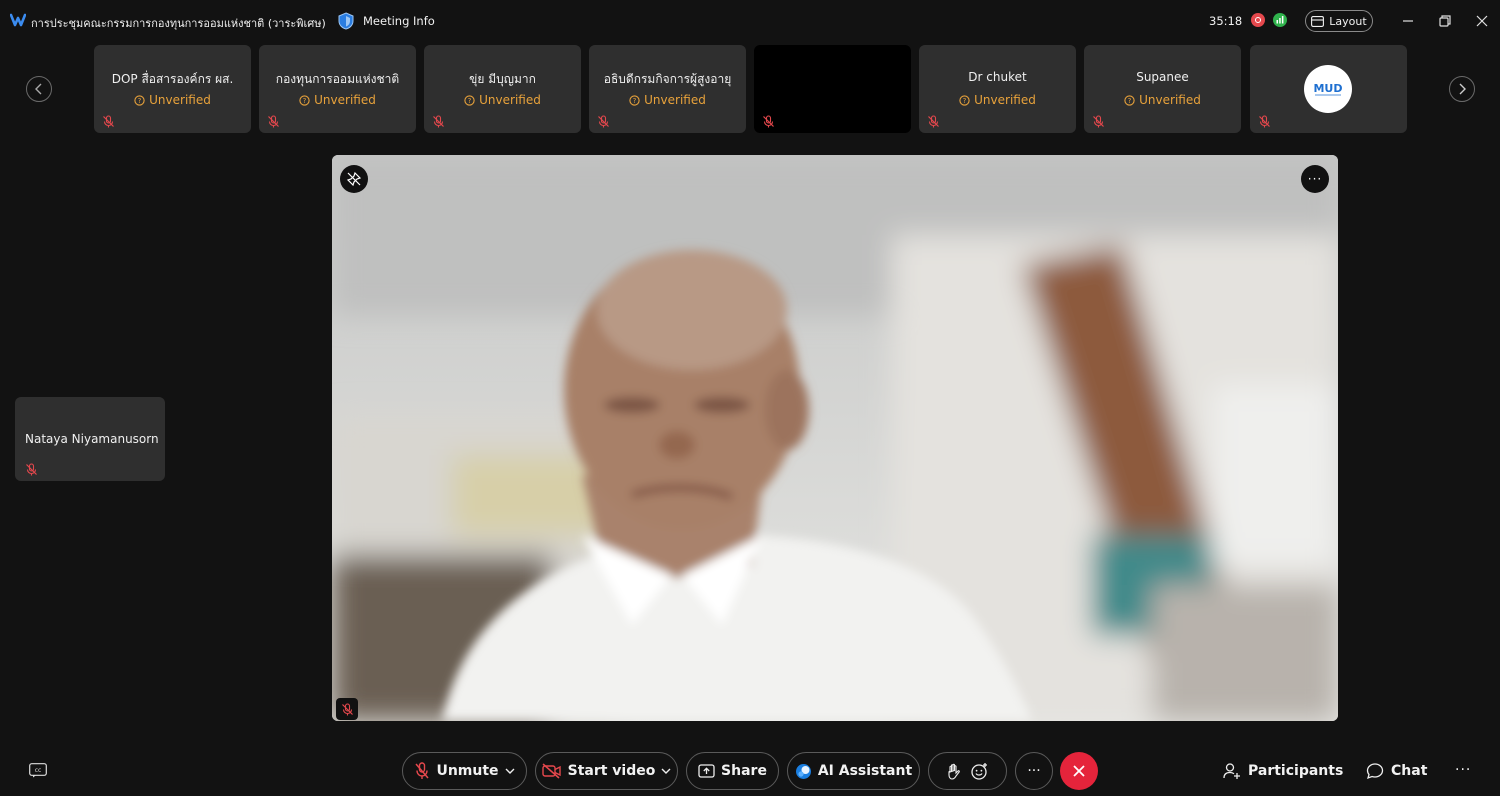 This screenshot has height=796, width=1500. I want to click on layout-button: Layout, so click(1339, 21).